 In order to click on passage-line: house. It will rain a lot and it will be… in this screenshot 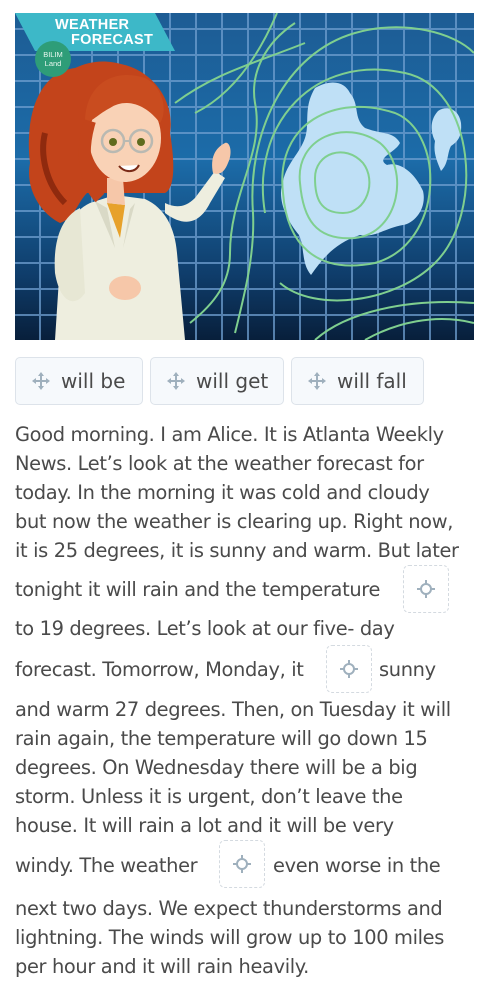, I will do `click(204, 825)`.